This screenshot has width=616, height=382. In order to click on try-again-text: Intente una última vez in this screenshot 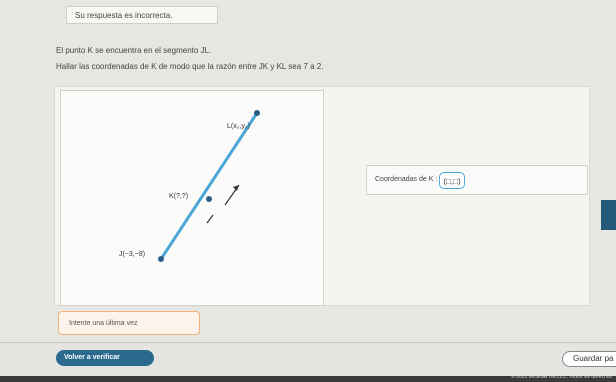, I will do `click(103, 323)`.